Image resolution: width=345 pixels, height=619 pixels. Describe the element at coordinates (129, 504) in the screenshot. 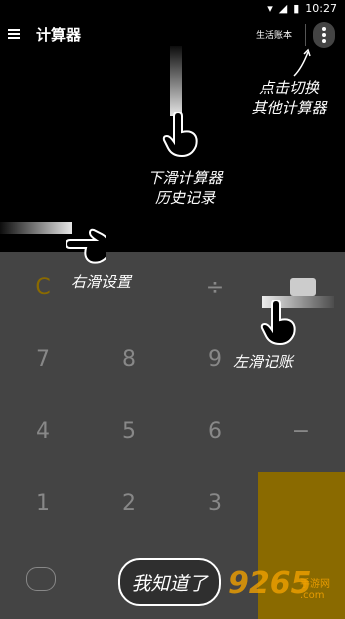

I see `key-2: 2` at that location.